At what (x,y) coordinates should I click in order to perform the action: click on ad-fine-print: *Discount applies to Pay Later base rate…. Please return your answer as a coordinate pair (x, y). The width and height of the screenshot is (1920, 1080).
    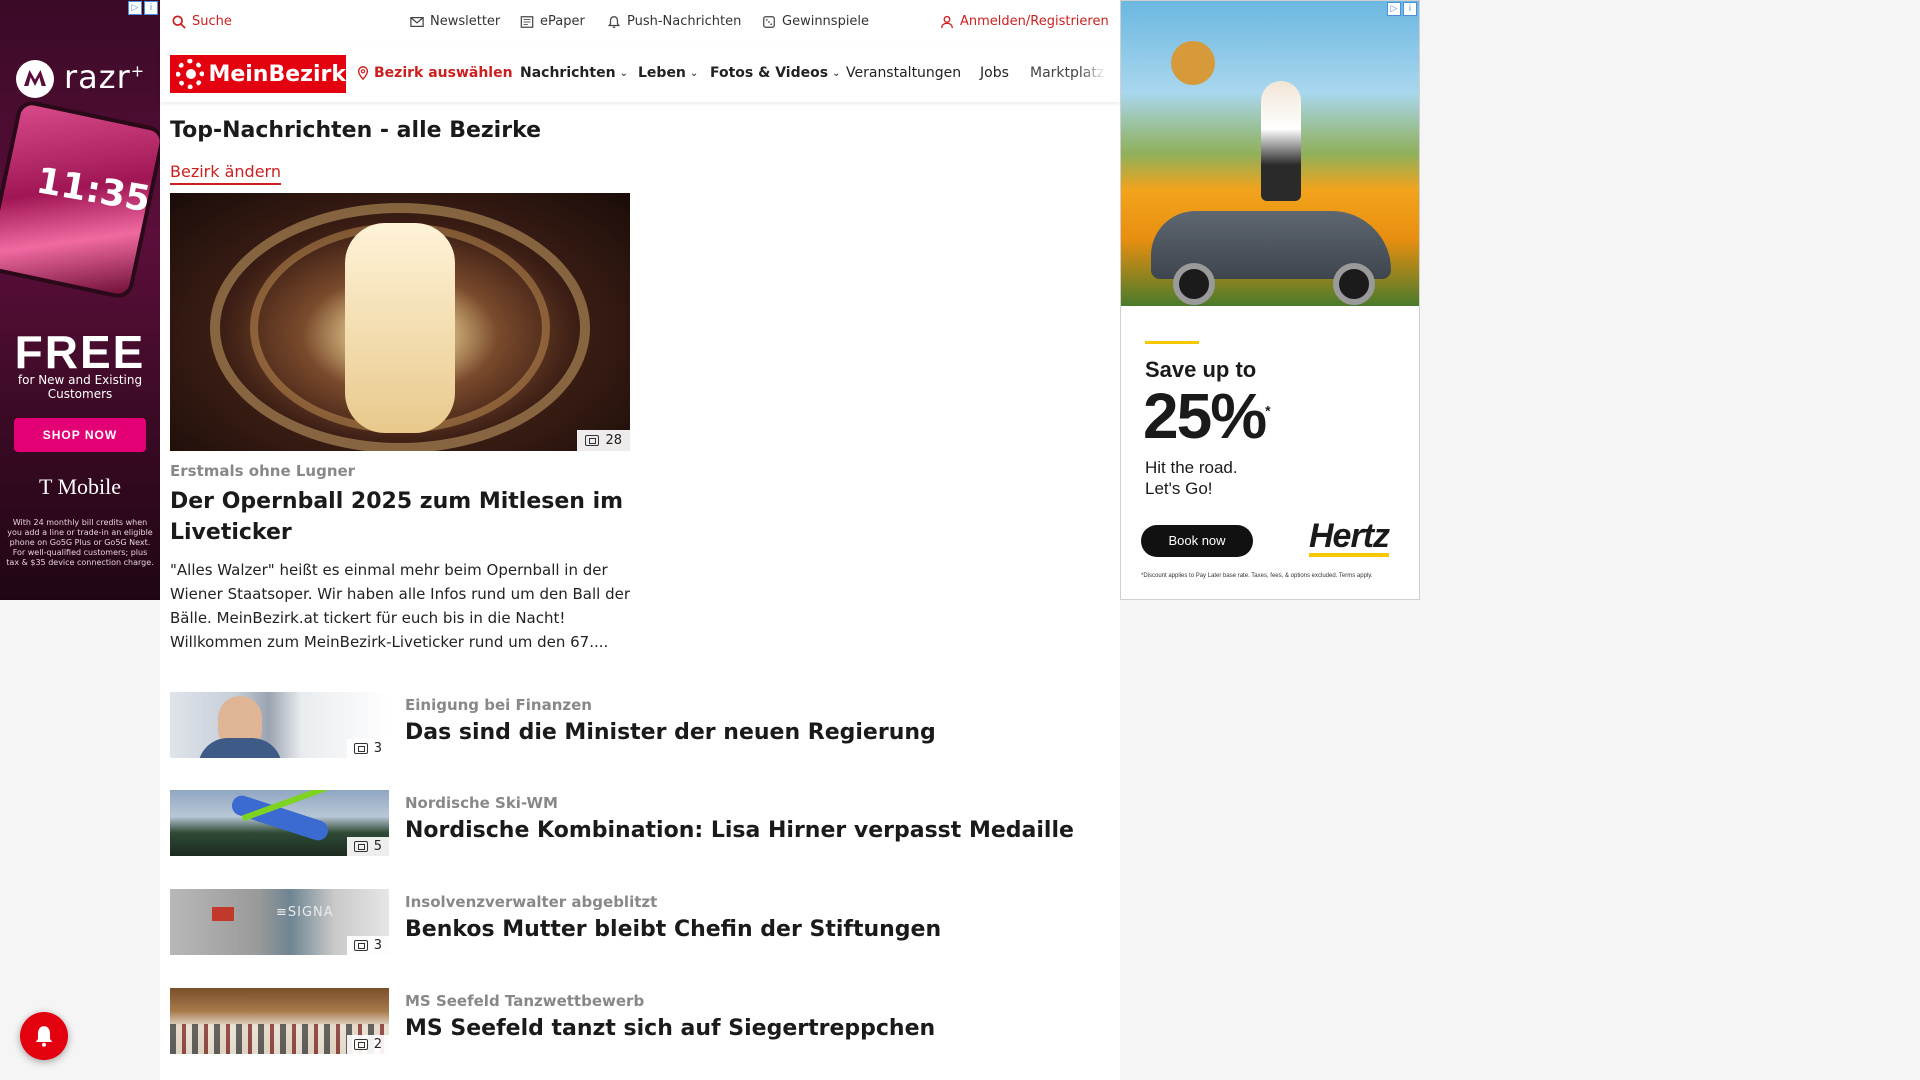
    Looking at the image, I should click on (1257, 576).